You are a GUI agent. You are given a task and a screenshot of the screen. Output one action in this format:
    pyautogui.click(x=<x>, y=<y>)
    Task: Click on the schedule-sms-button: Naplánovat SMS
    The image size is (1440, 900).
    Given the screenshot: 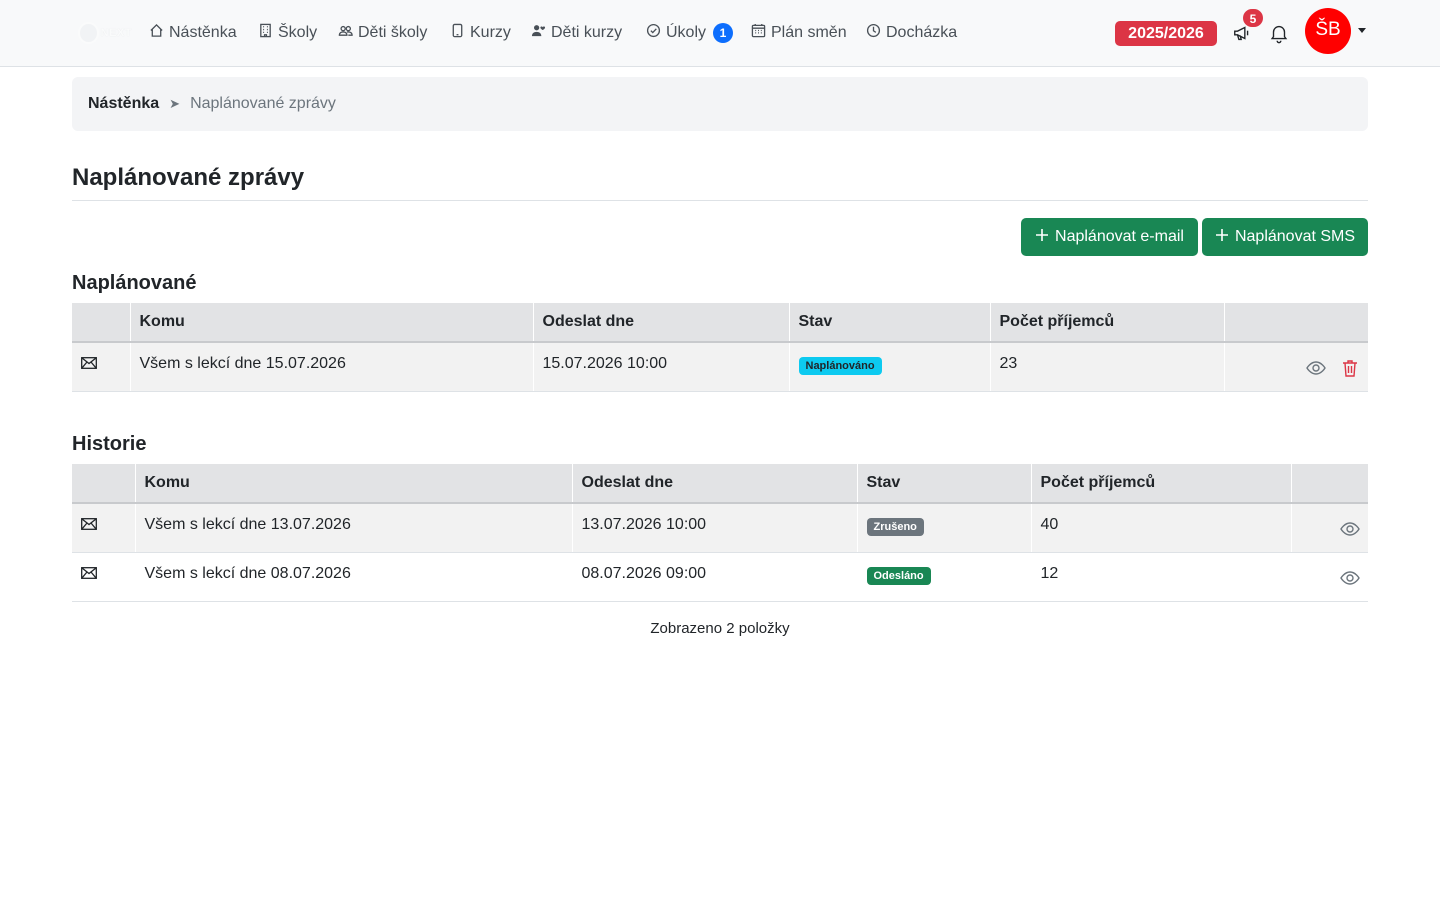 What is the action you would take?
    pyautogui.click(x=1285, y=237)
    